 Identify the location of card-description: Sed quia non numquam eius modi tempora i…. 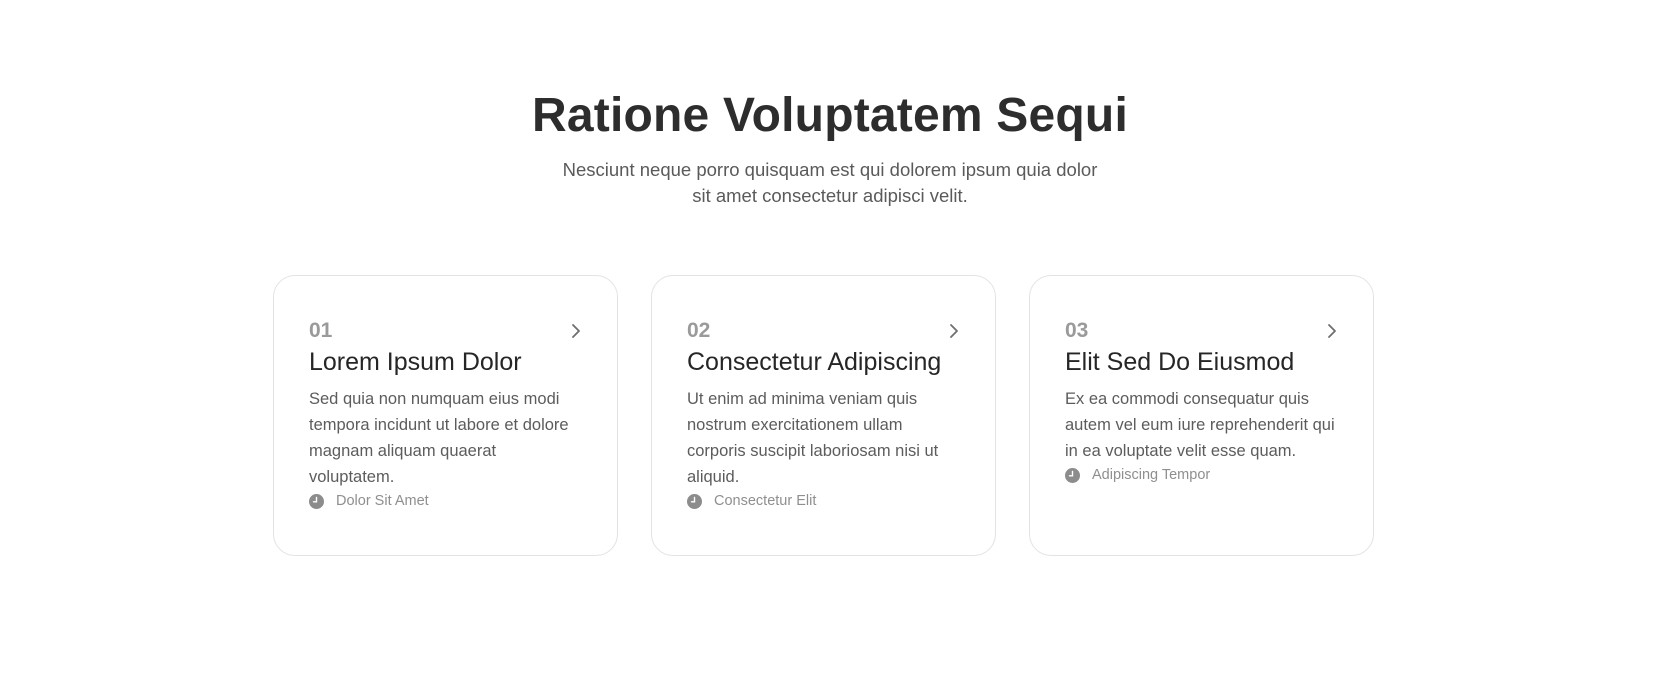
(439, 438).